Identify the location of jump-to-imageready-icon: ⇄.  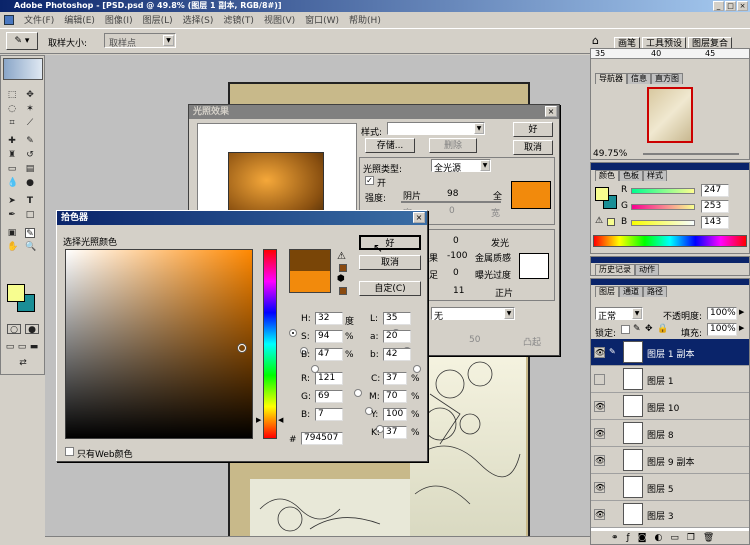
(23, 363).